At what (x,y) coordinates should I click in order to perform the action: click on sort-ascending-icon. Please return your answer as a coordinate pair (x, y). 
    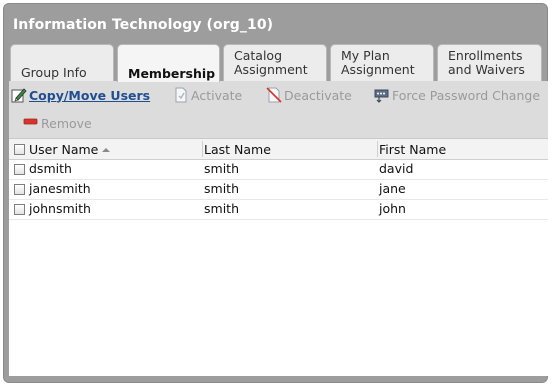
    Looking at the image, I should click on (106, 149).